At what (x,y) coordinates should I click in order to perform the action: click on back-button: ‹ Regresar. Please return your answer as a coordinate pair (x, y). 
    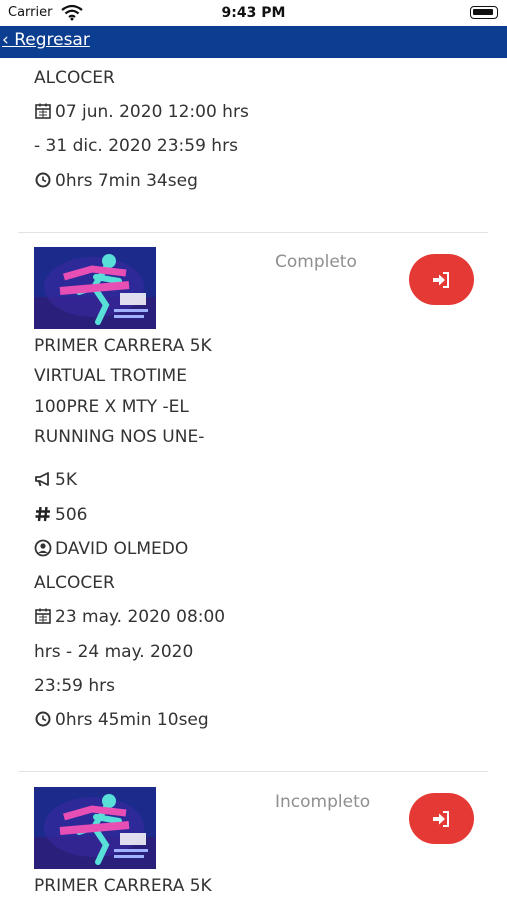
    Looking at the image, I should click on (46, 40).